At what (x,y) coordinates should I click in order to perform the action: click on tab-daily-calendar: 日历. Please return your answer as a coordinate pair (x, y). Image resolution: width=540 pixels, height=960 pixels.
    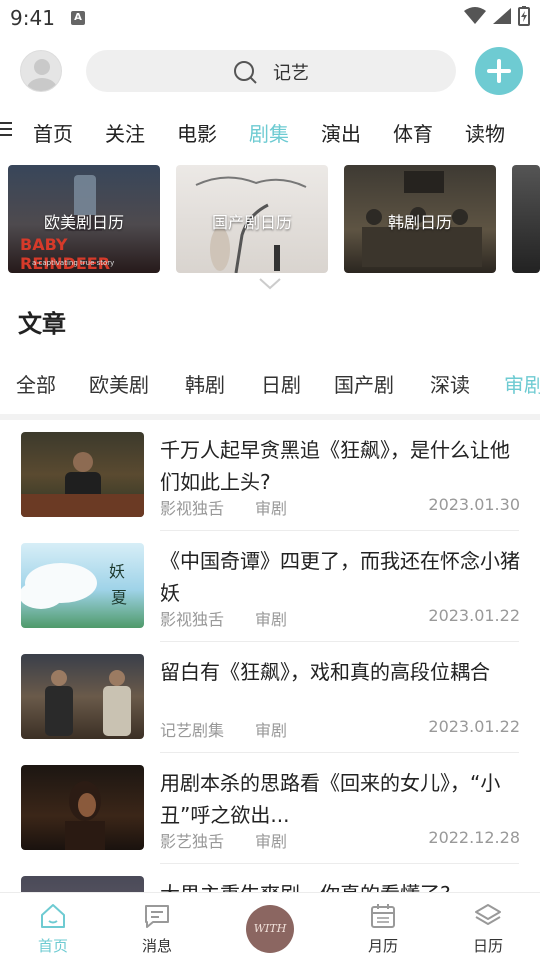
    Looking at the image, I should click on (488, 929).